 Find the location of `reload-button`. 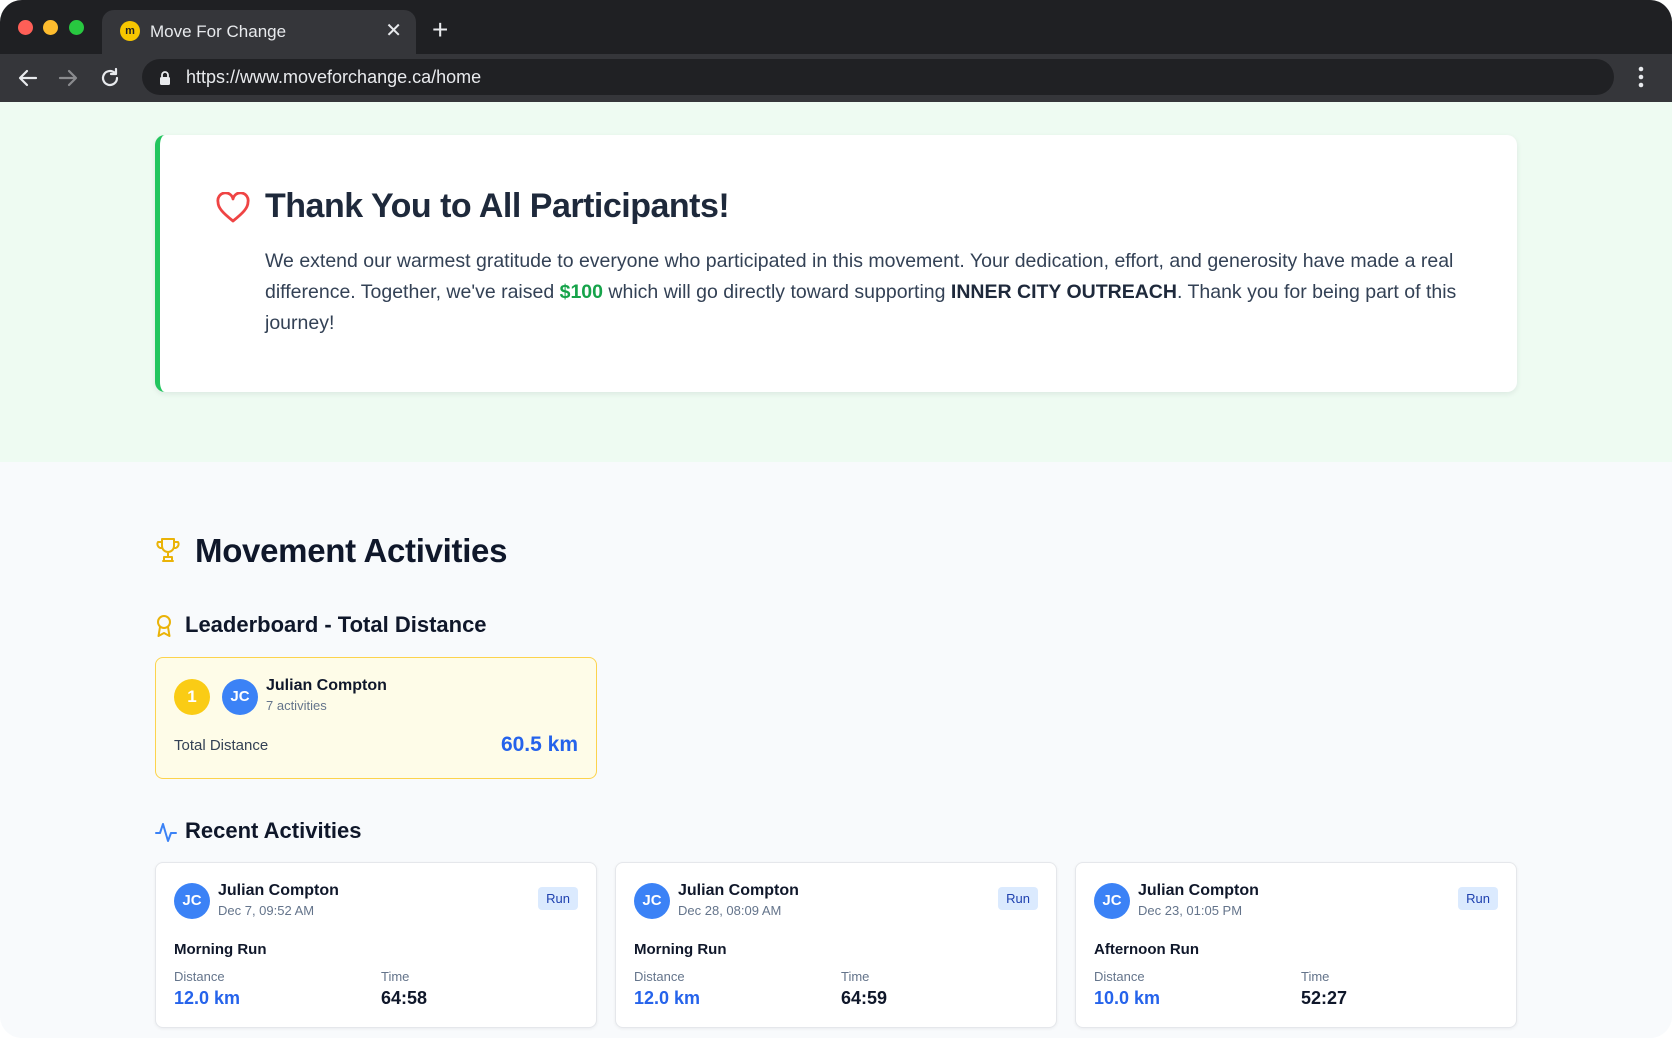

reload-button is located at coordinates (110, 78).